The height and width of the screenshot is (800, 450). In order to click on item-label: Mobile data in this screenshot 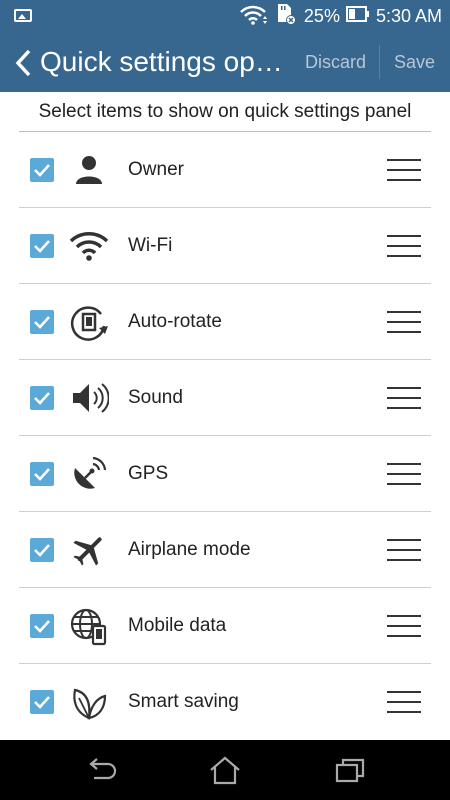, I will do `click(177, 625)`.